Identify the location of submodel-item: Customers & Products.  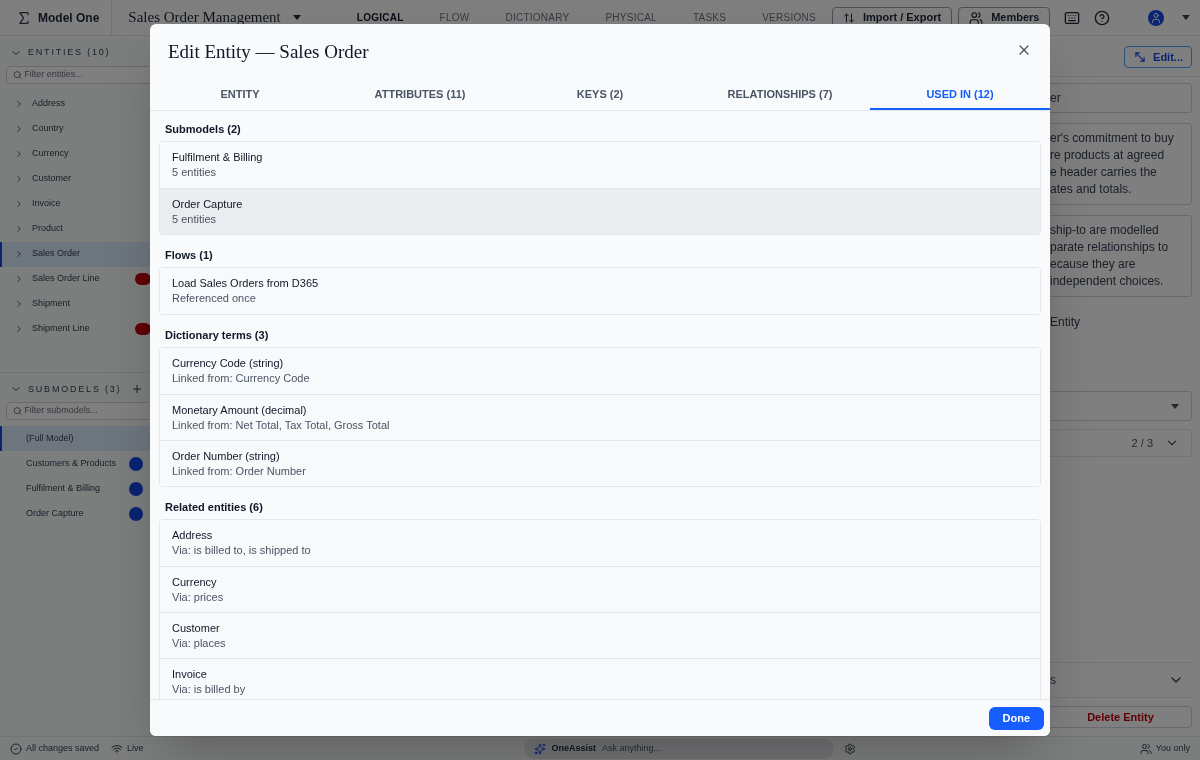
(79, 463).